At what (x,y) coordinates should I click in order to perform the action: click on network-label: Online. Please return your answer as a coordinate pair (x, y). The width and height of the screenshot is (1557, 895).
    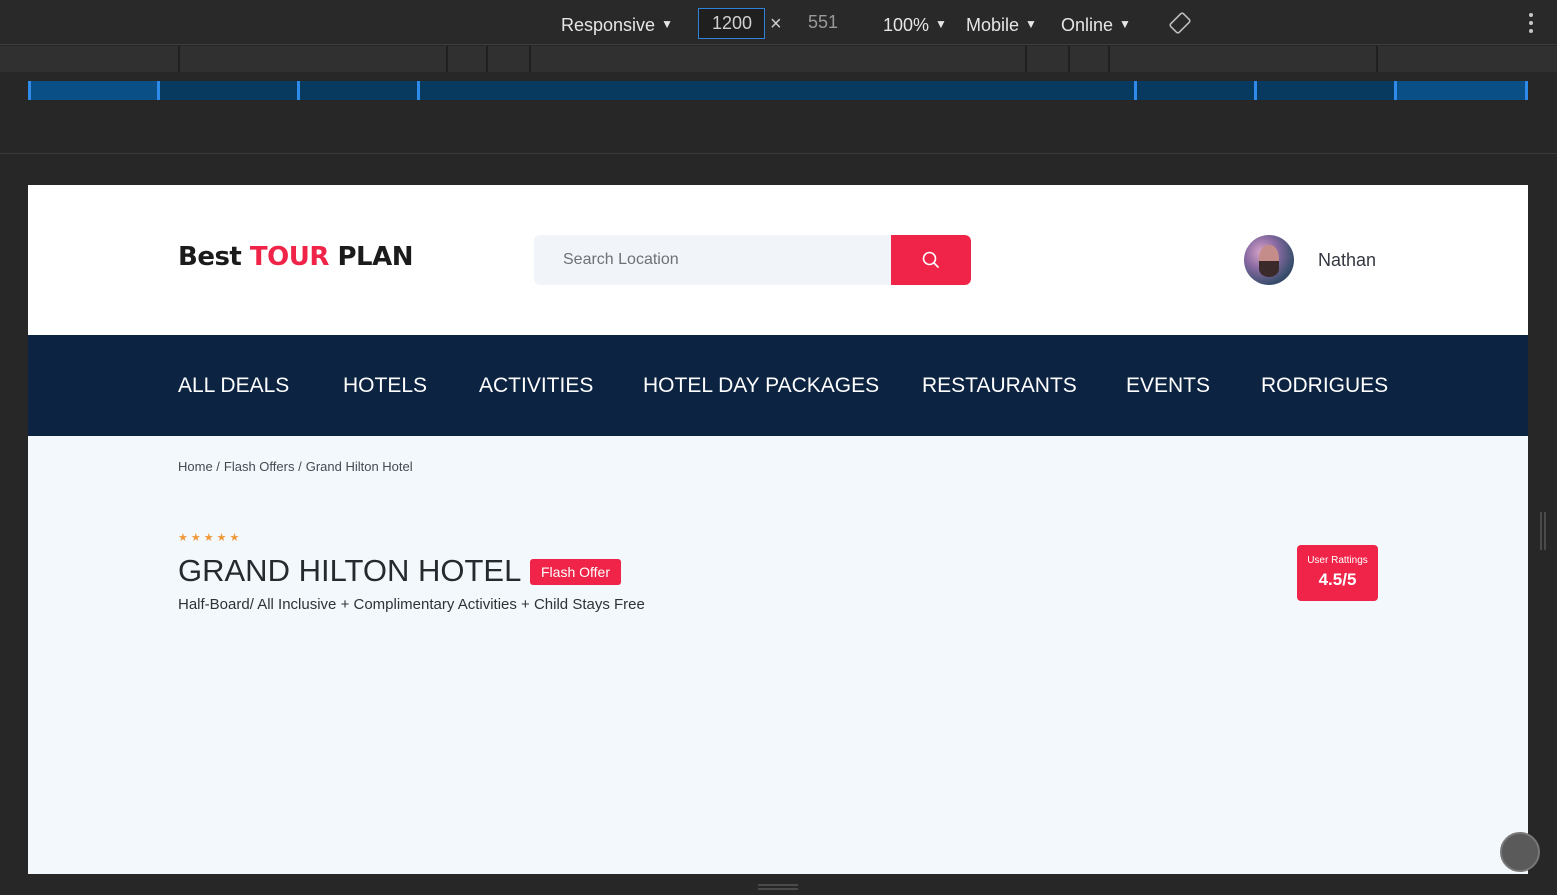
    Looking at the image, I should click on (1087, 25).